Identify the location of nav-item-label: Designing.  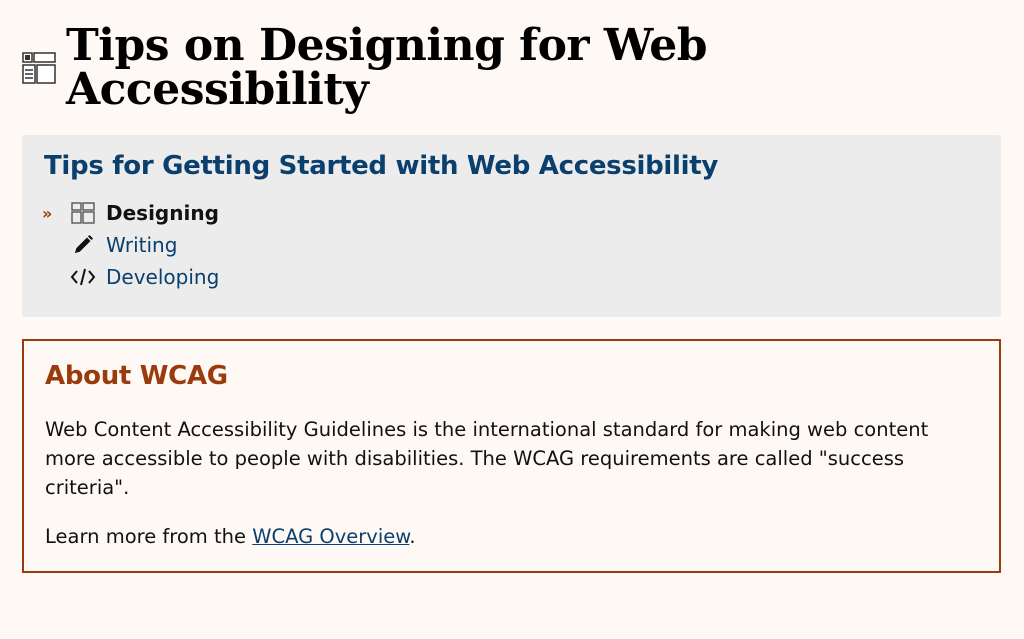
(162, 213).